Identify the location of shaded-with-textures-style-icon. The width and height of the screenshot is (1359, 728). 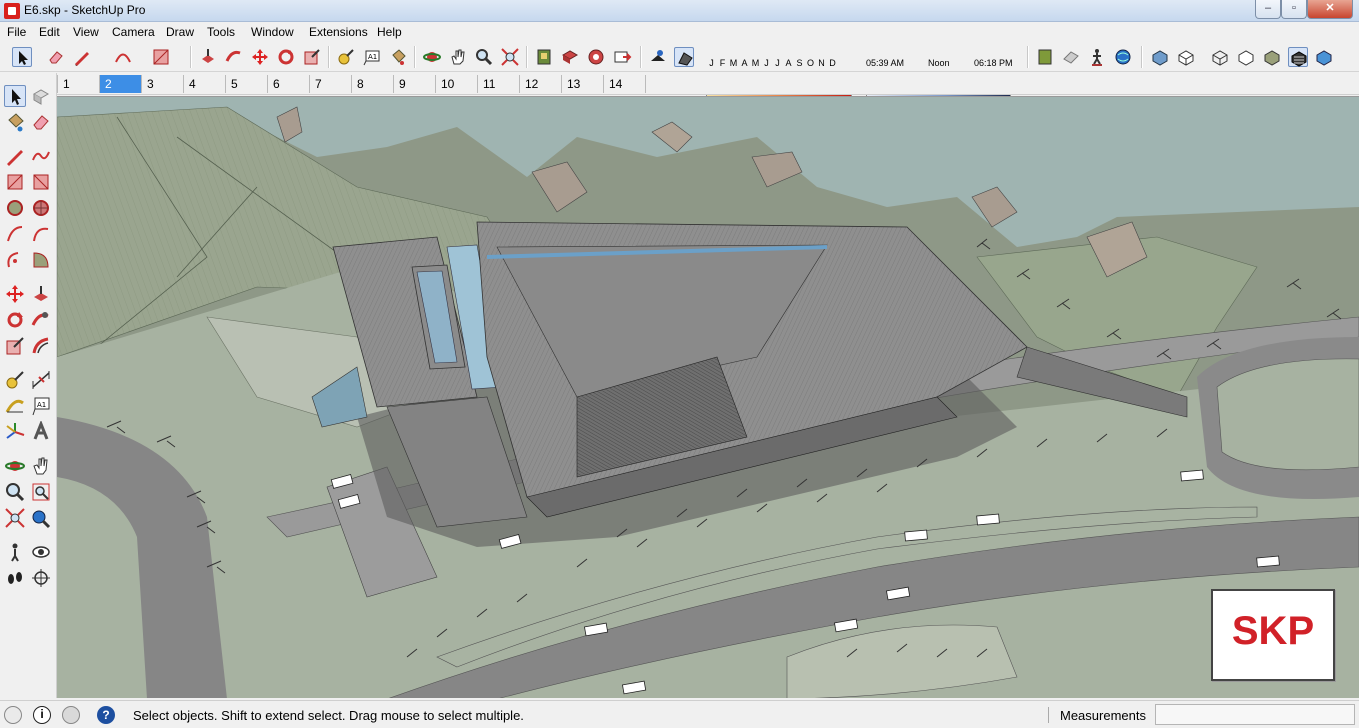
(1298, 57).